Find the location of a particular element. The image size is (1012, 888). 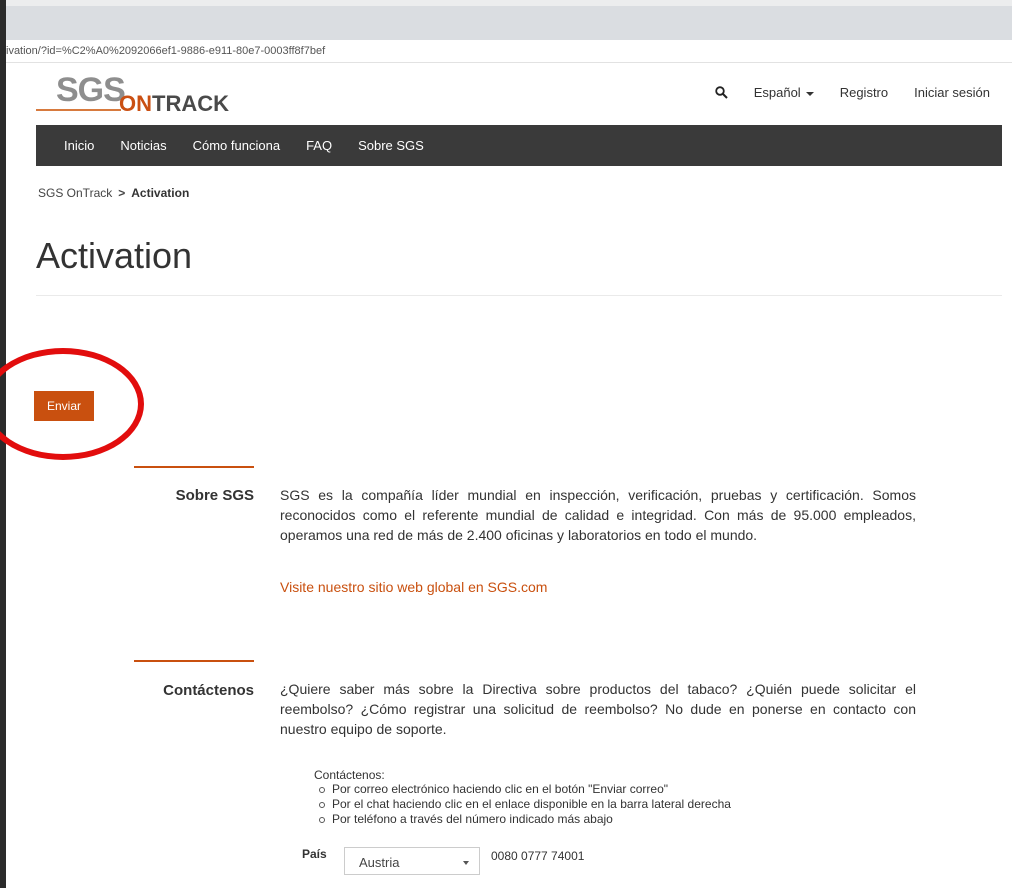

country-selected-value: Austria is located at coordinates (379, 862).